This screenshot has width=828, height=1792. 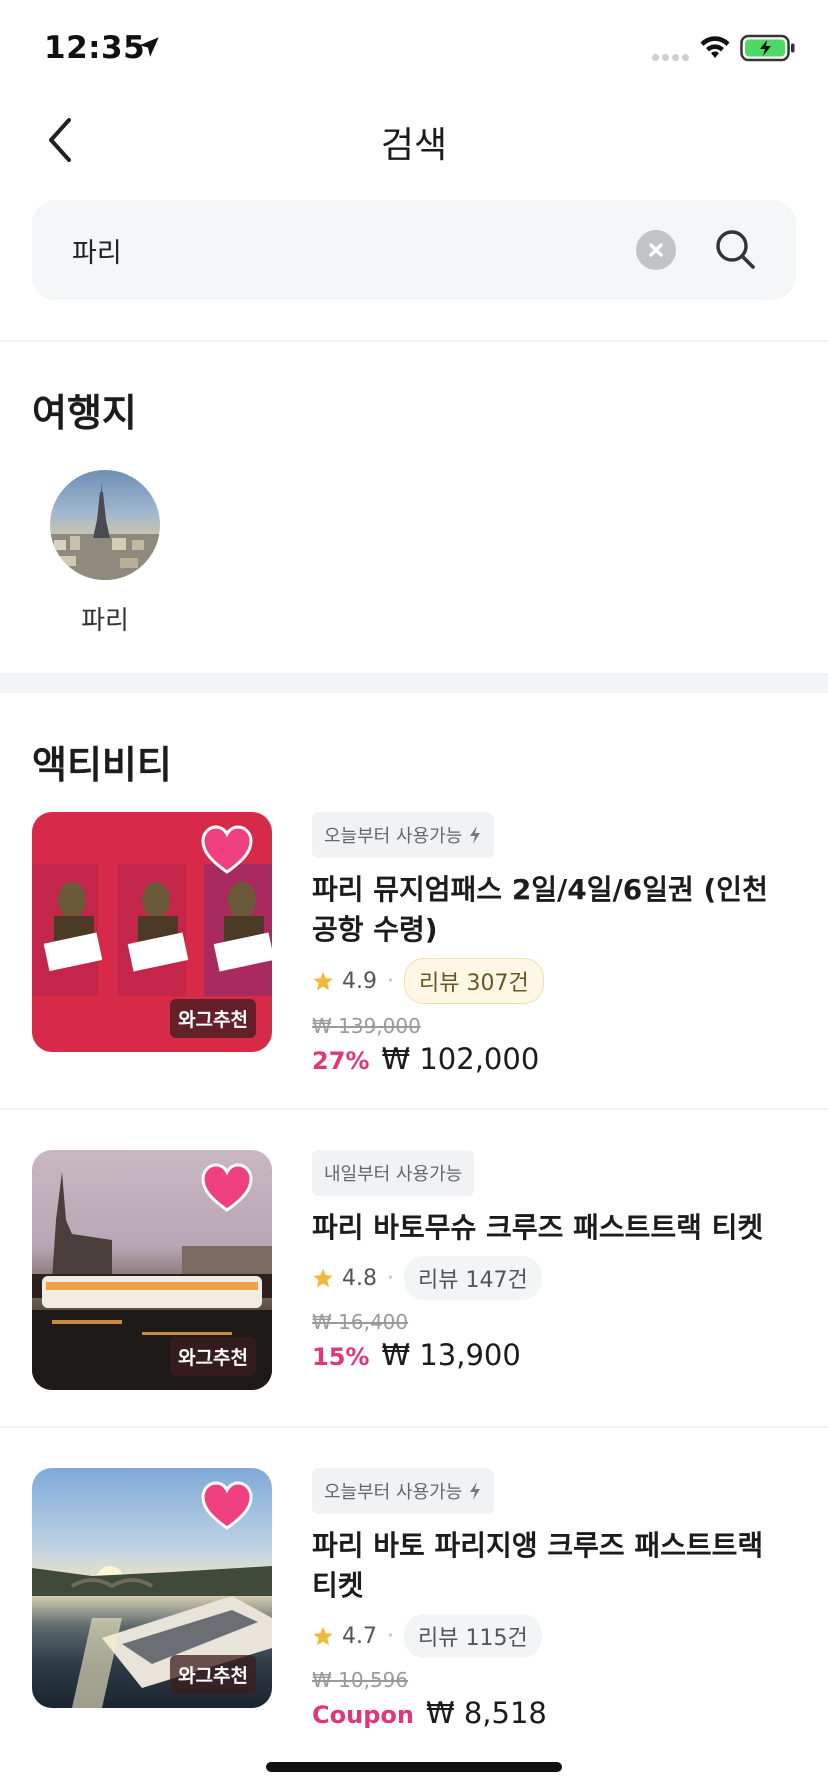 I want to click on sale-price: ₩ 102,000, so click(x=460, y=1059).